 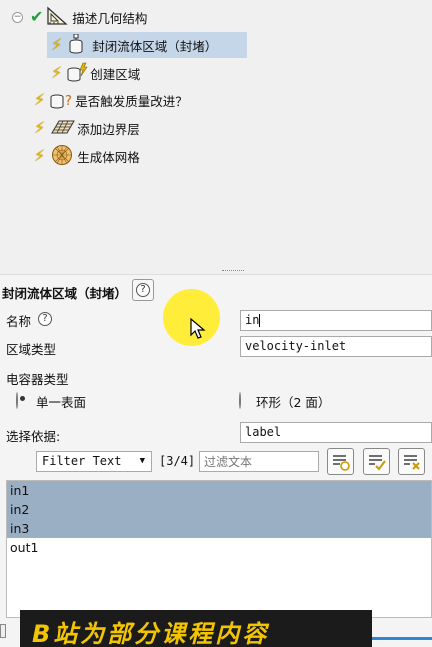 I want to click on name-input: in, so click(x=336, y=320).